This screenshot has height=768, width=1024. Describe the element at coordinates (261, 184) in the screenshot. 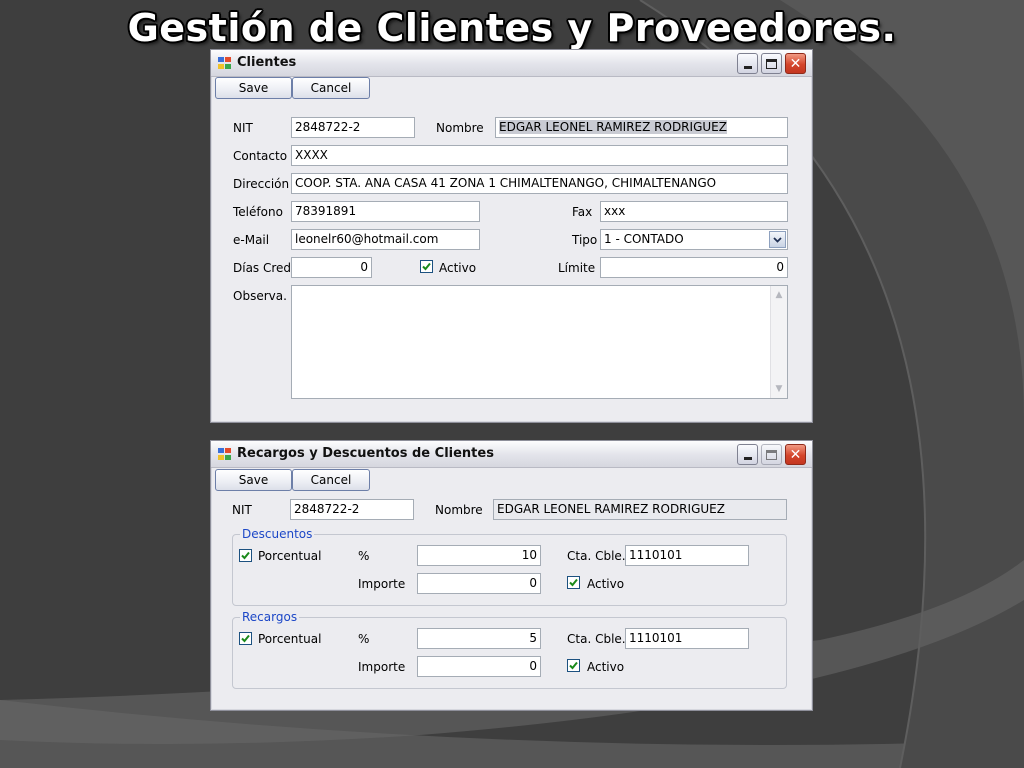

I see `direccion-label: Dirección` at that location.